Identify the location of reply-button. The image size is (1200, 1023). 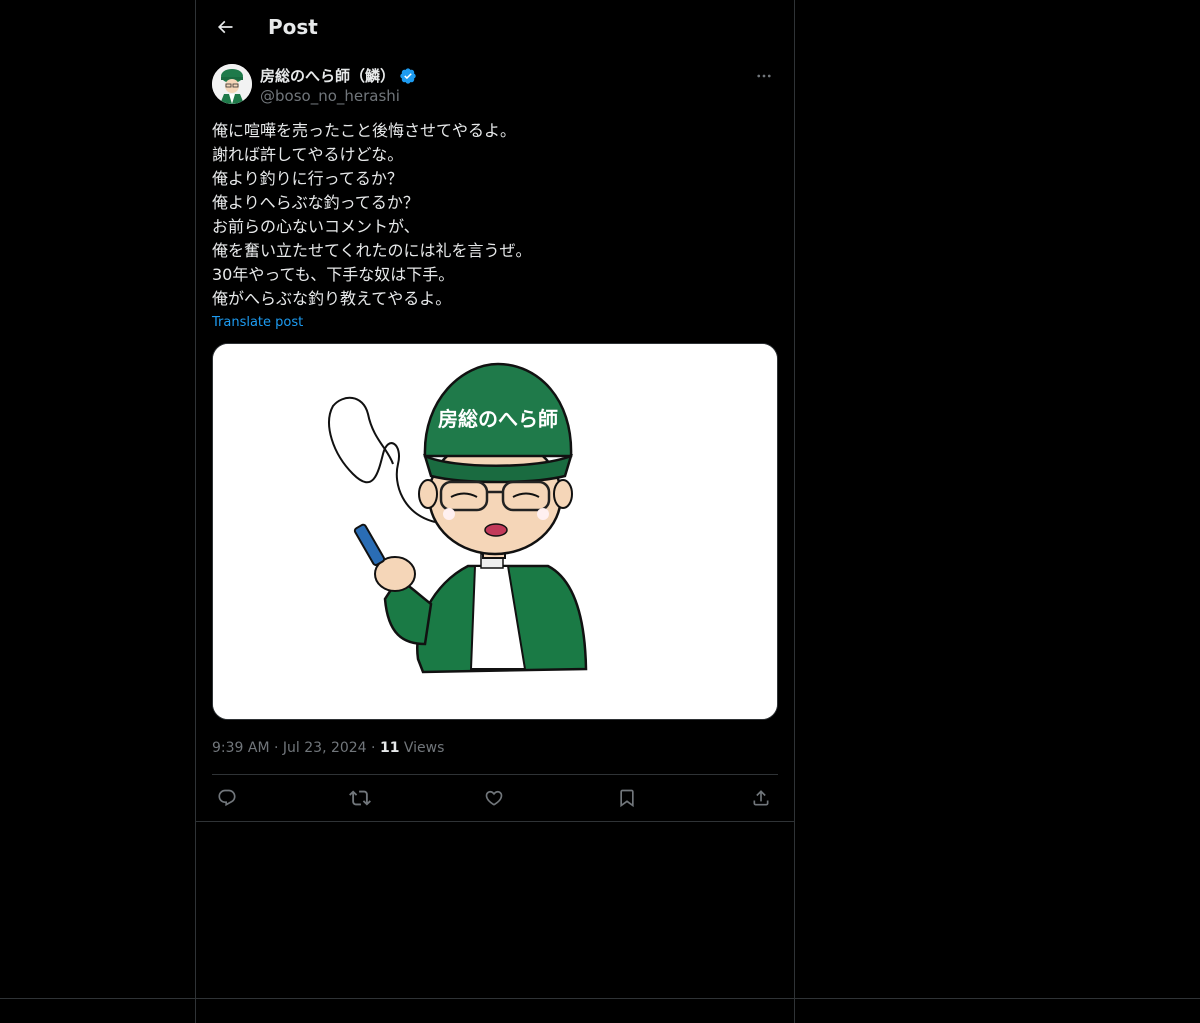
(227, 798).